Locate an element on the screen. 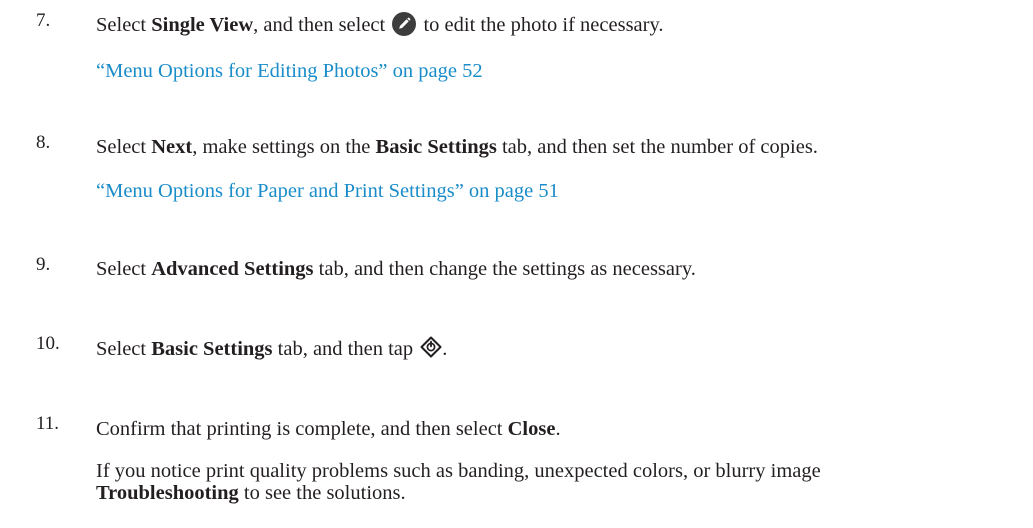  start-diamond-icon is located at coordinates (431, 350).